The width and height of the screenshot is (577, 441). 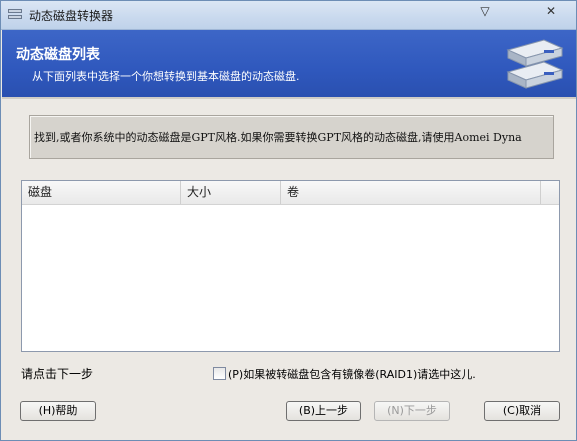 I want to click on app-icon, so click(x=15, y=14).